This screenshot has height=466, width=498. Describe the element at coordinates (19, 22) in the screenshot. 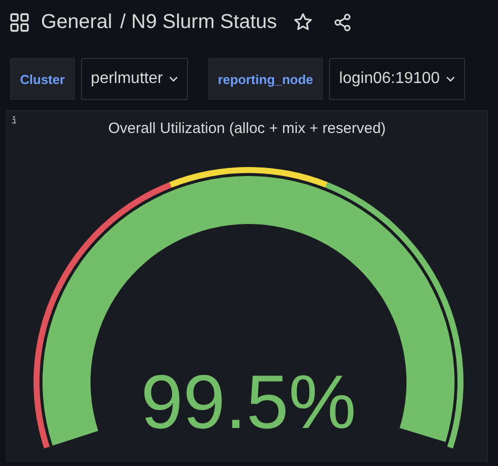

I see `dashboards-icon` at that location.